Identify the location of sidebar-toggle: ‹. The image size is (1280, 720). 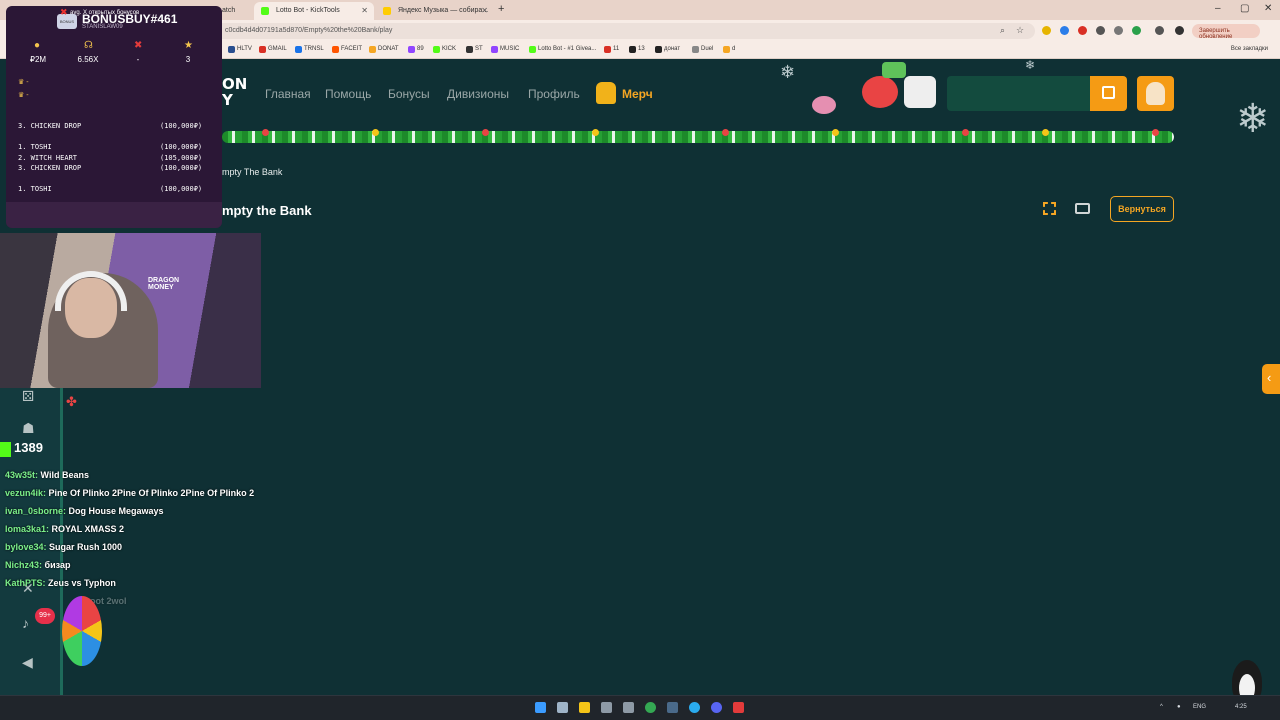
(1271, 379).